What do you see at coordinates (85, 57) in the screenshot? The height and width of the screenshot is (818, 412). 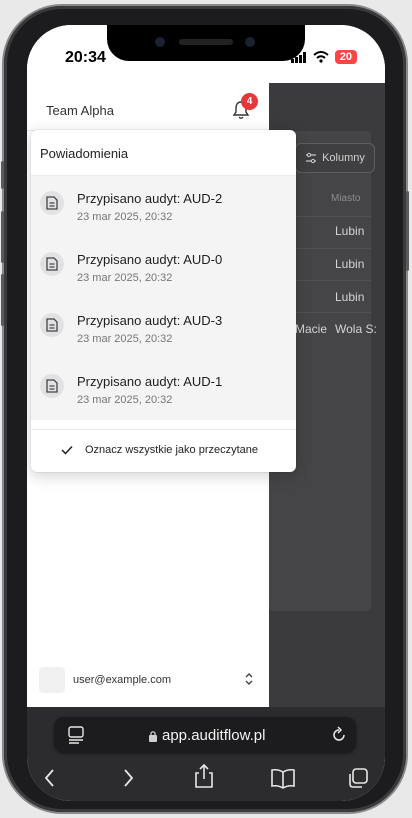 I see `status-time: 20:34` at bounding box center [85, 57].